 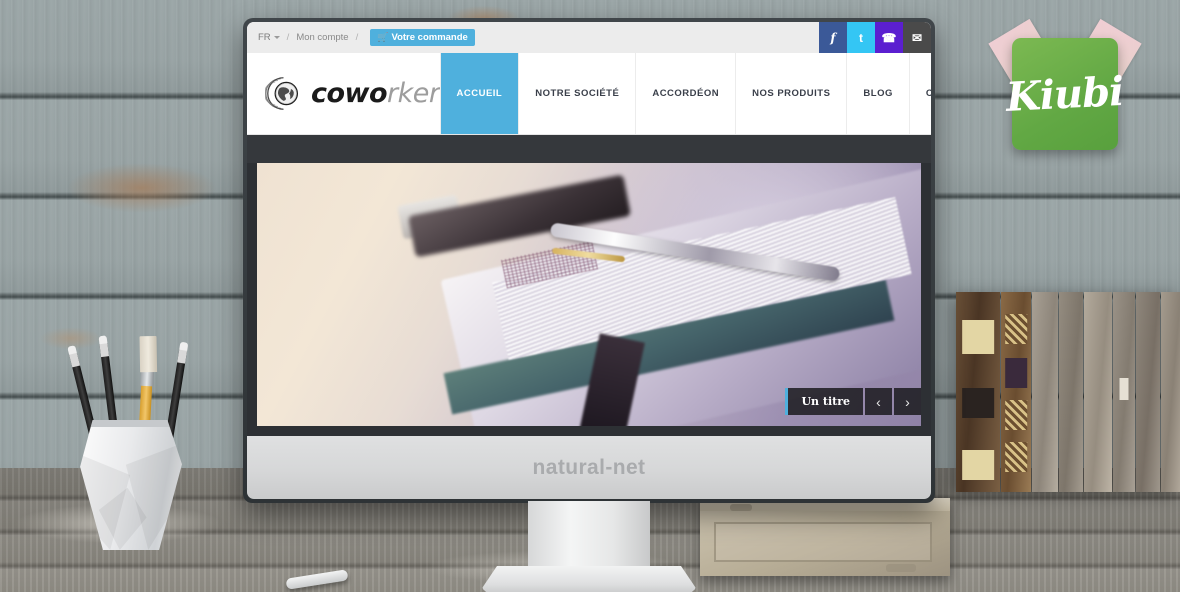 I want to click on twitter-icon: t, so click(x=861, y=37).